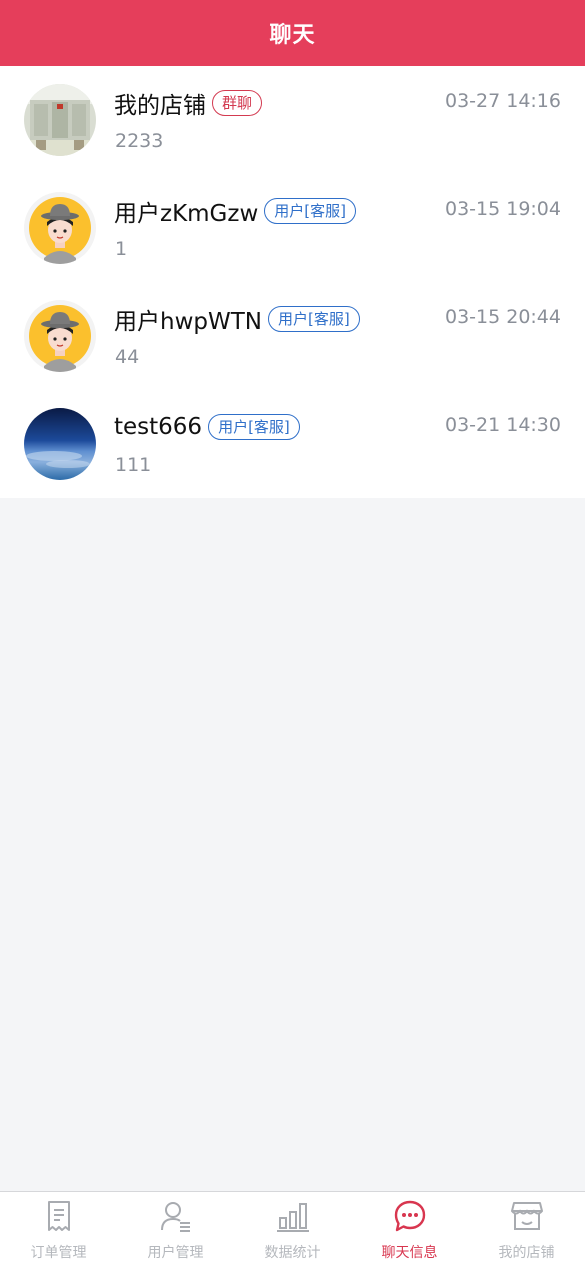 The width and height of the screenshot is (585, 1266). I want to click on chat-item: 用户hwpWTN 用户[客服] 03-15 20:44 44, so click(292, 336).